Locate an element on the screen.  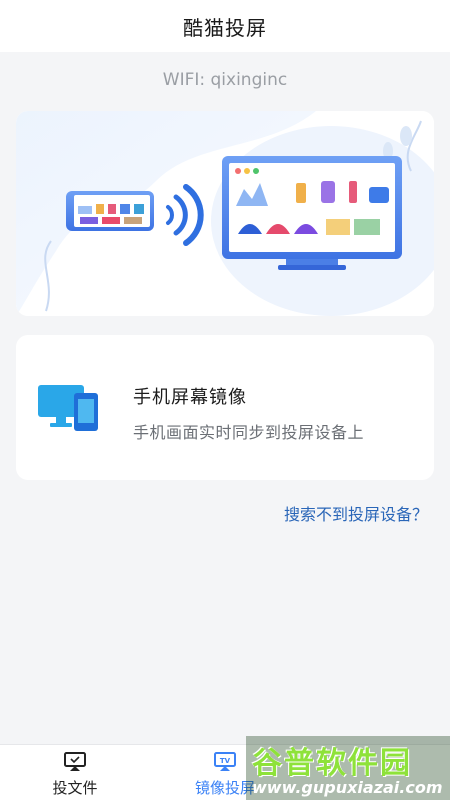
page-title: 酷猫投屏 is located at coordinates (225, 27).